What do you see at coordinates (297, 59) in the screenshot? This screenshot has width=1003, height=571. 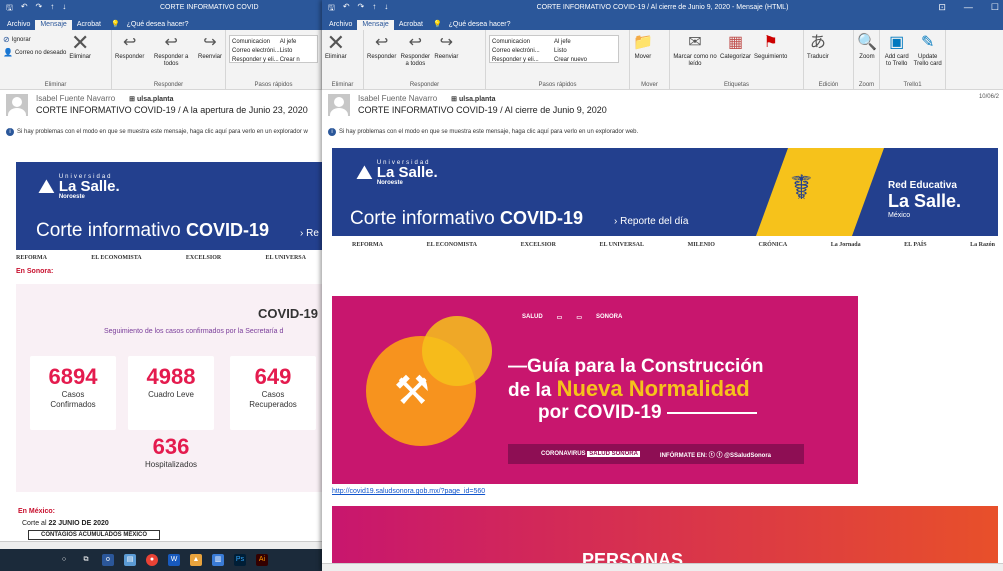 I see `qs-crear: Crear n` at bounding box center [297, 59].